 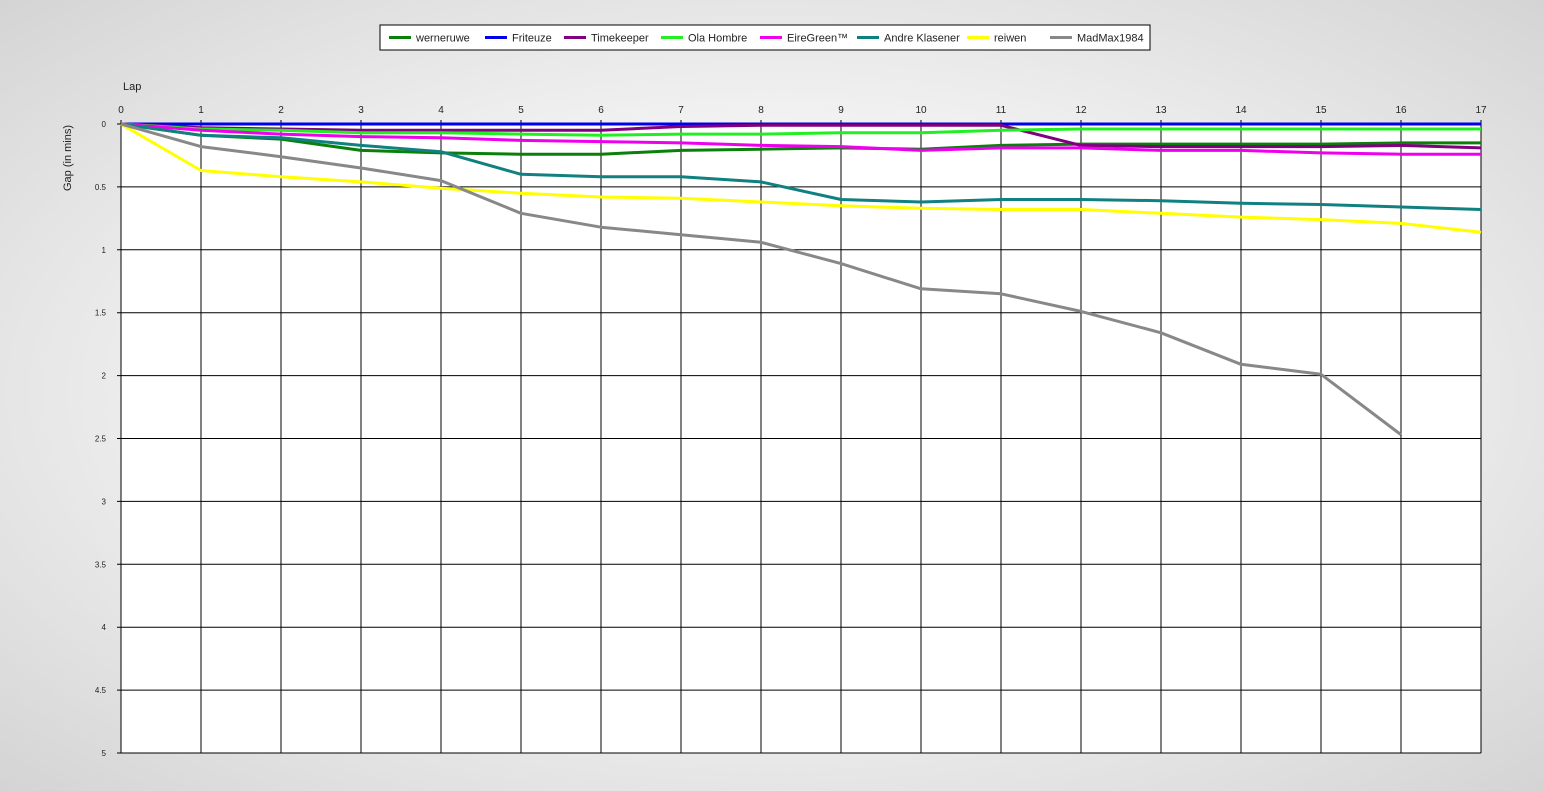 I want to click on legend-label-eiregreen: EireGreen™, so click(x=817, y=39).